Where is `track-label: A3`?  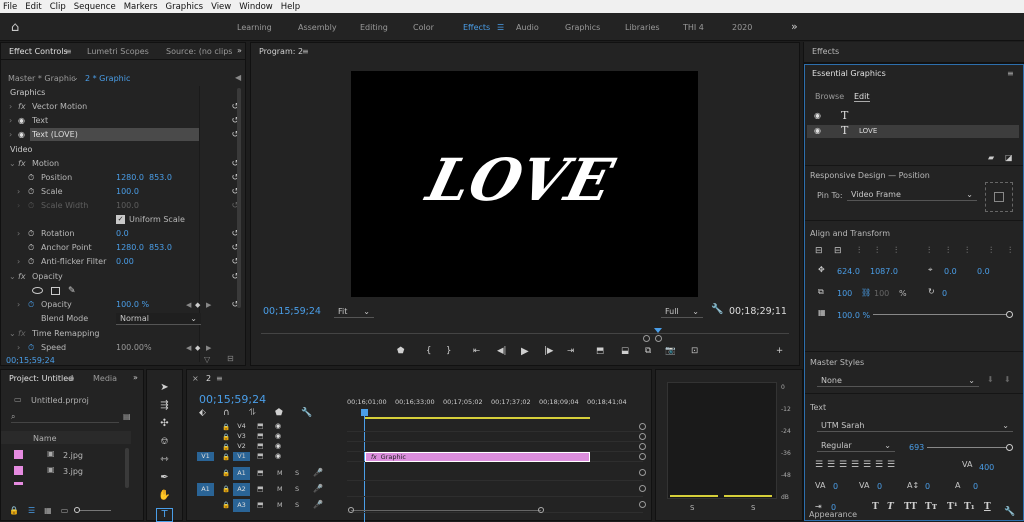 track-label: A3 is located at coordinates (241, 505).